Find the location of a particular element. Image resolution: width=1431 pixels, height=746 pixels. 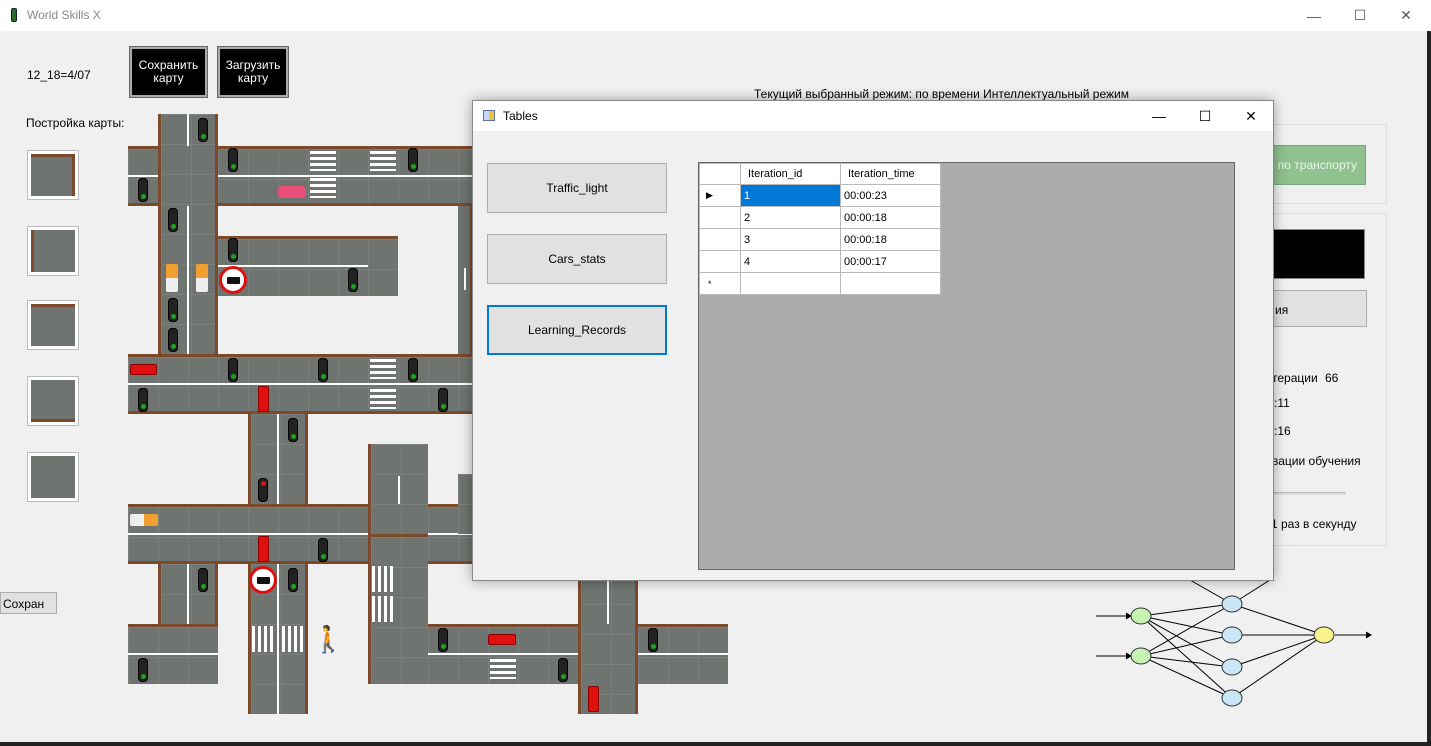

corner-header-cell is located at coordinates (720, 174).